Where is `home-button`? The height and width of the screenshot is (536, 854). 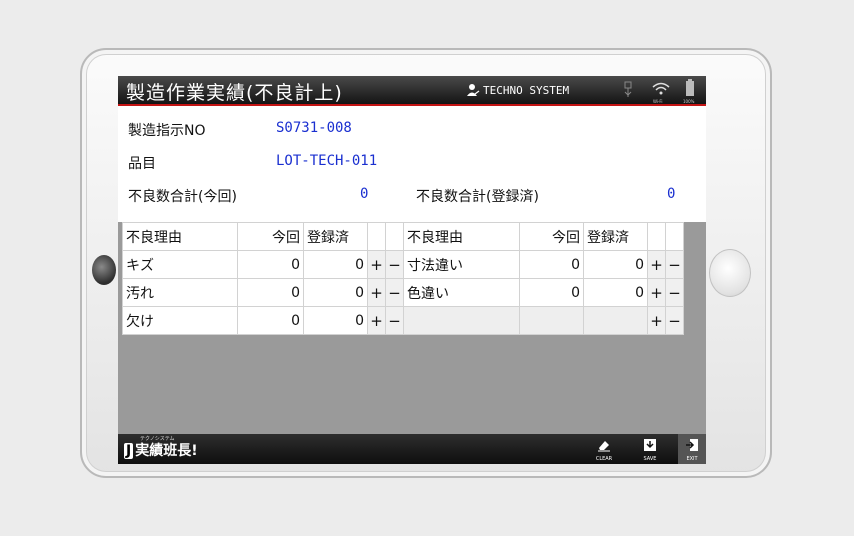
home-button is located at coordinates (730, 273).